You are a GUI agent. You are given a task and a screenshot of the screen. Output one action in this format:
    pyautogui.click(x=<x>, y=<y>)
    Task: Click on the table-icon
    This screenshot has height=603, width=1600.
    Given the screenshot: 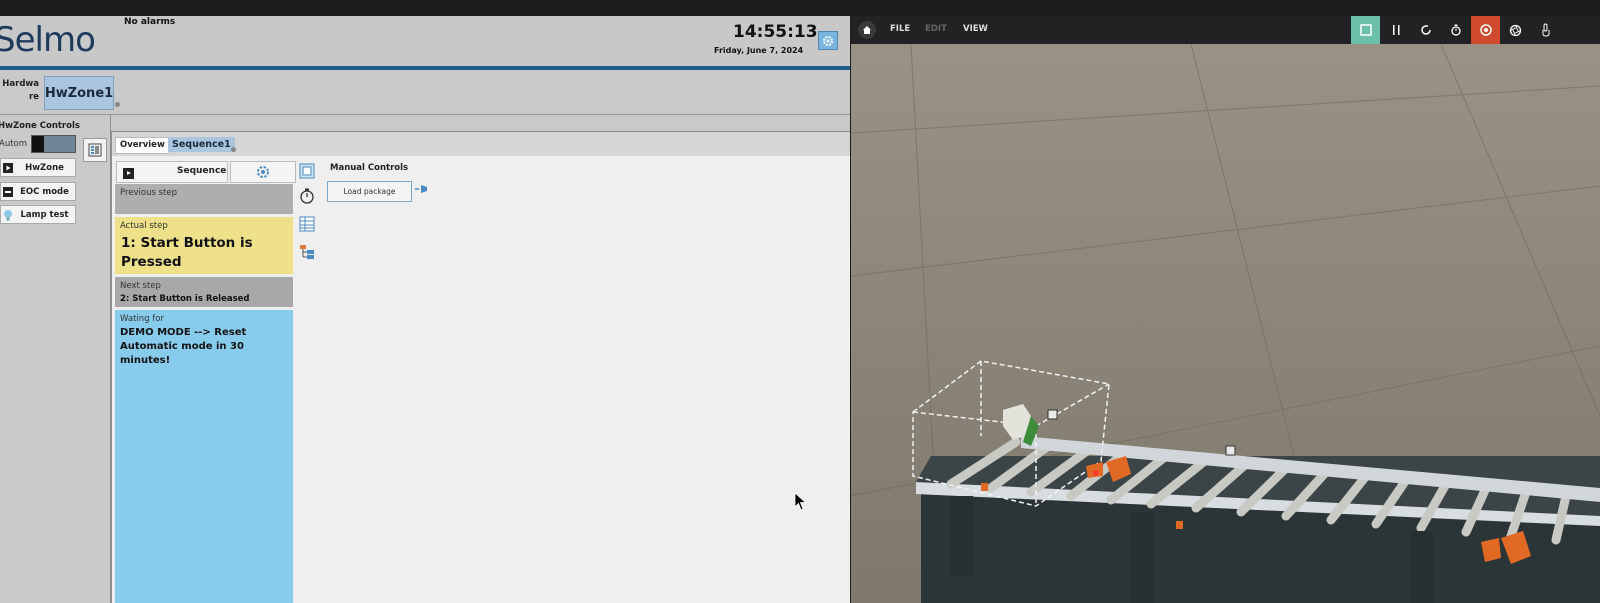 What is the action you would take?
    pyautogui.click(x=307, y=224)
    